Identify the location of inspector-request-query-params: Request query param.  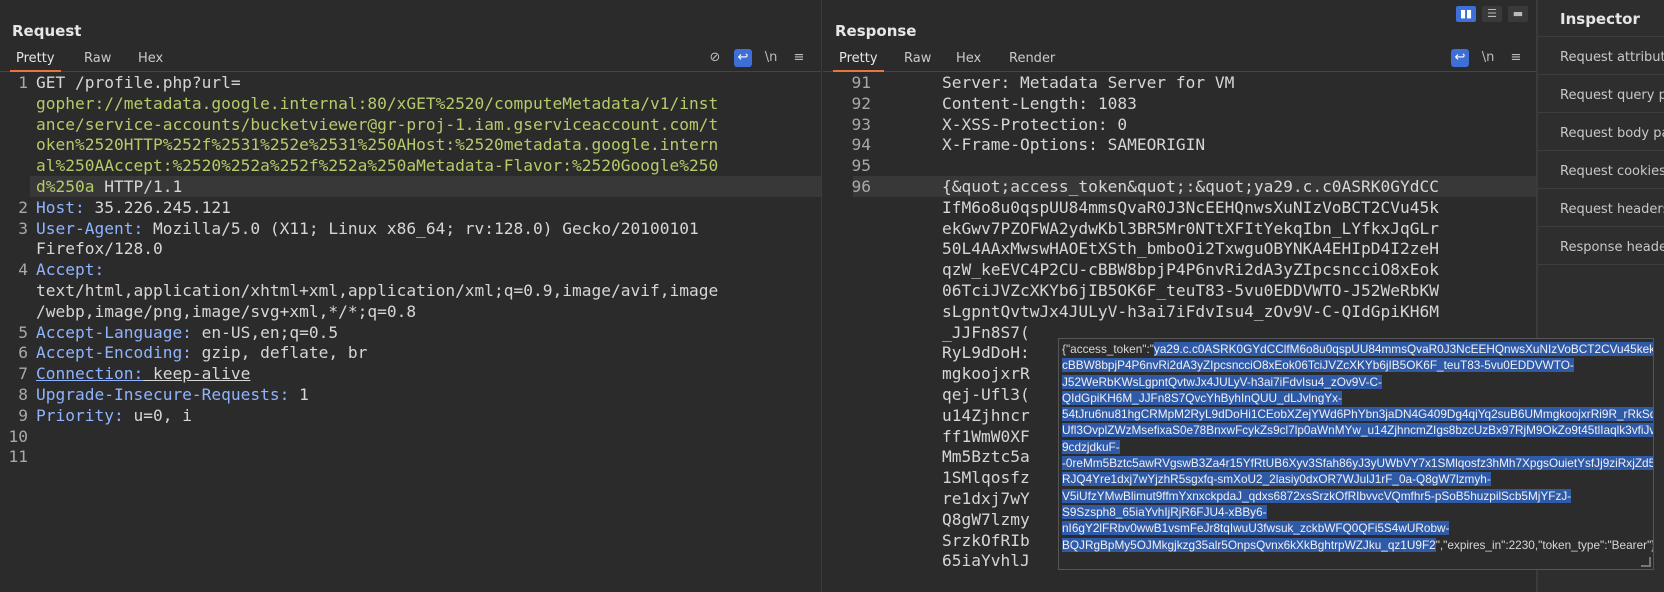
(1612, 95).